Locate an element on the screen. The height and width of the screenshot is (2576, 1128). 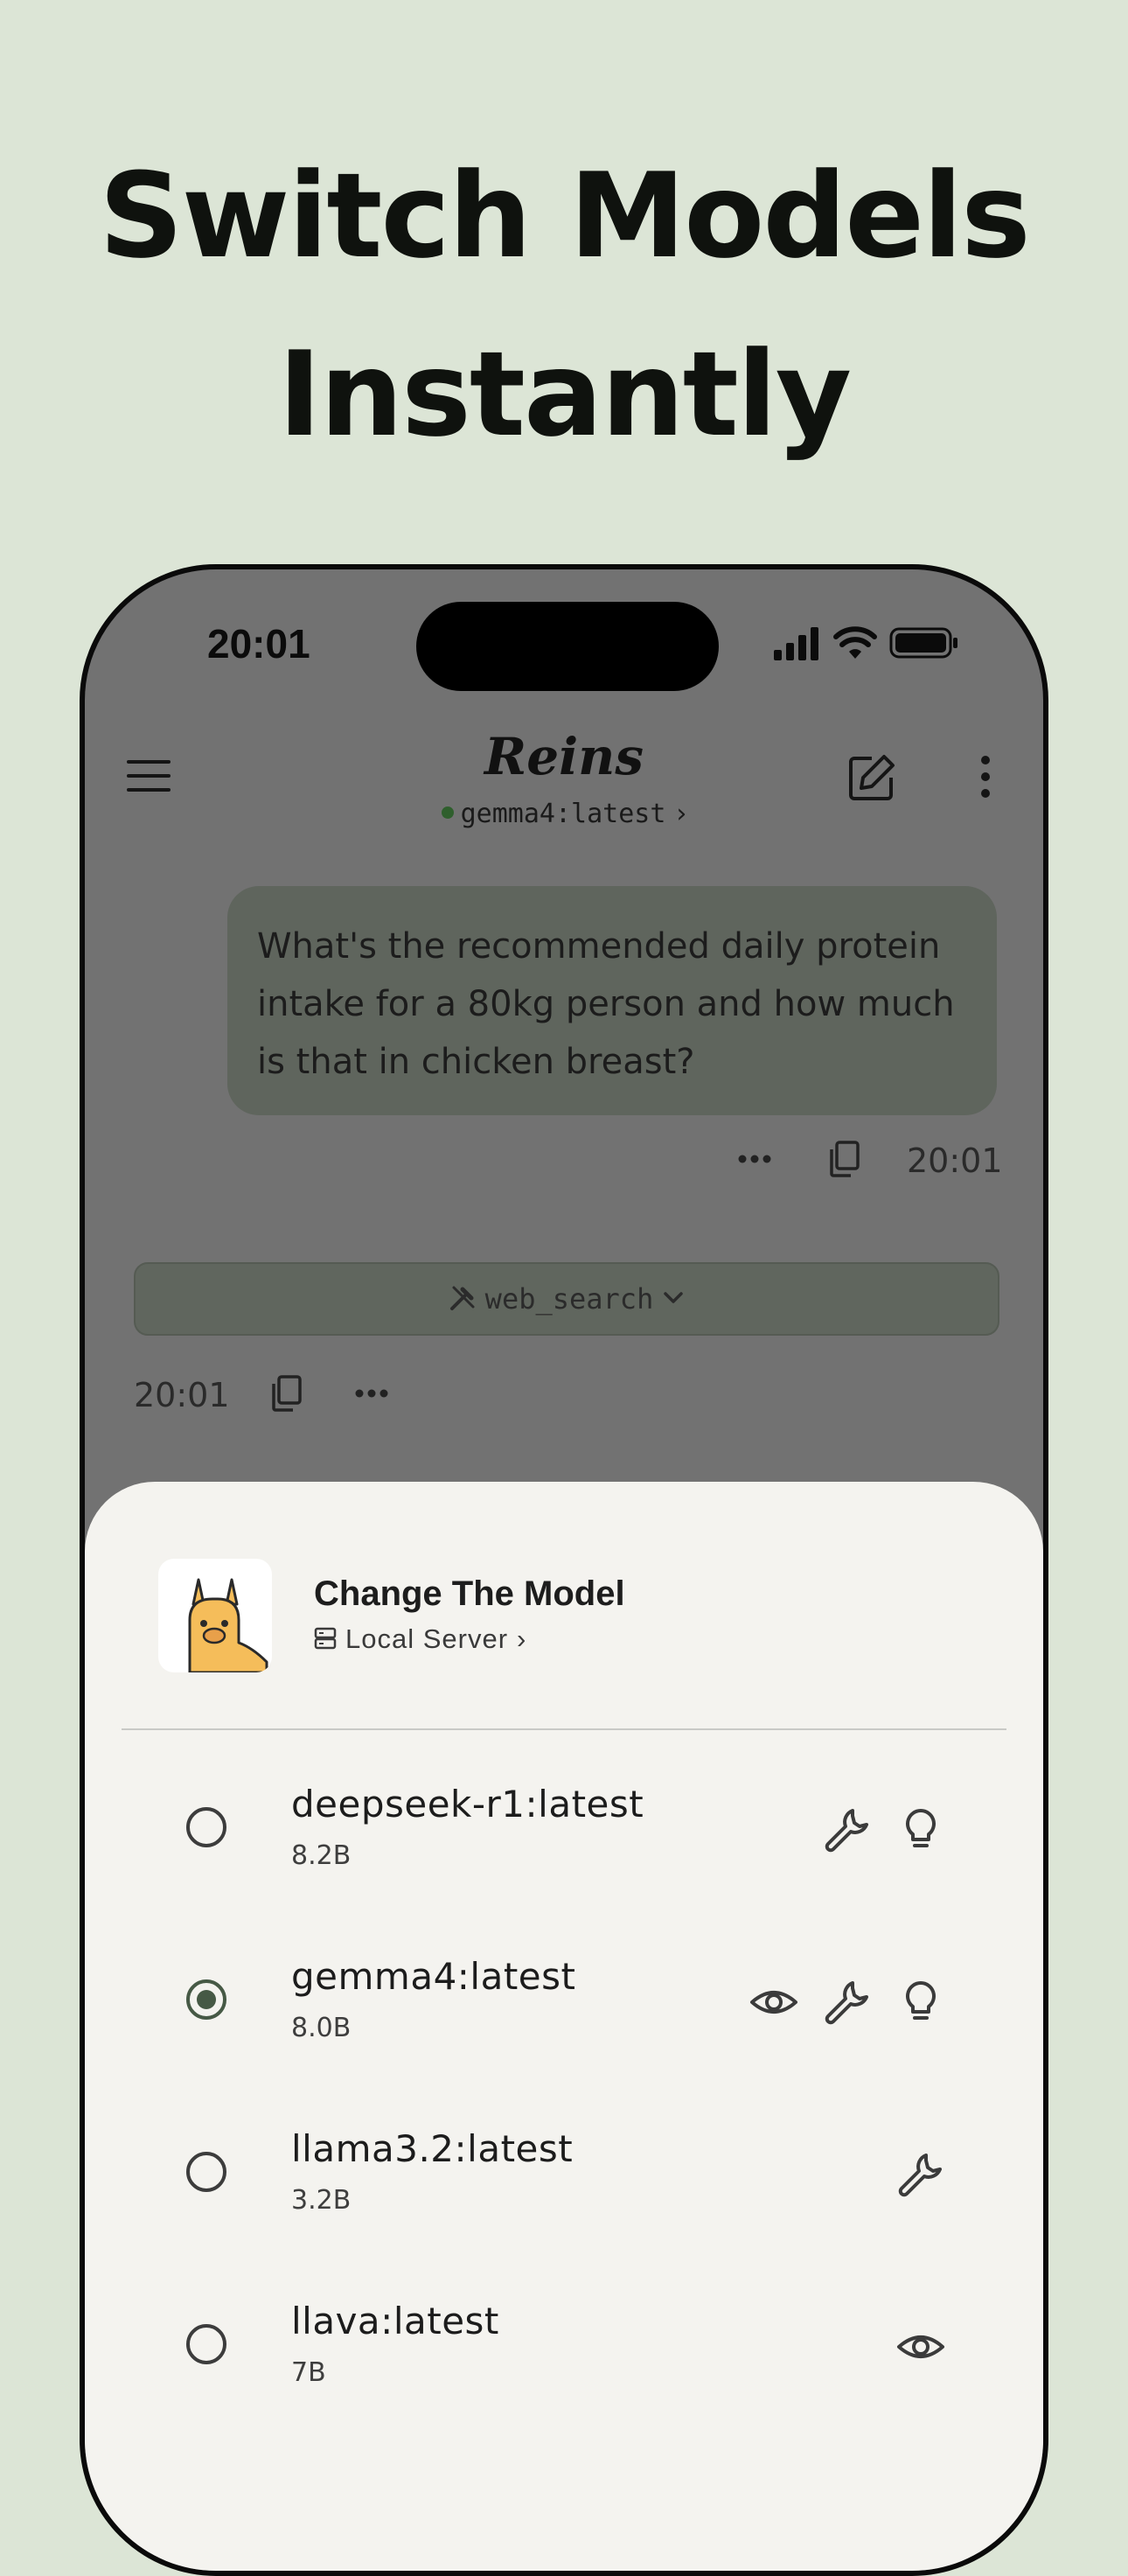
server-selector: Local Server › is located at coordinates (420, 1639).